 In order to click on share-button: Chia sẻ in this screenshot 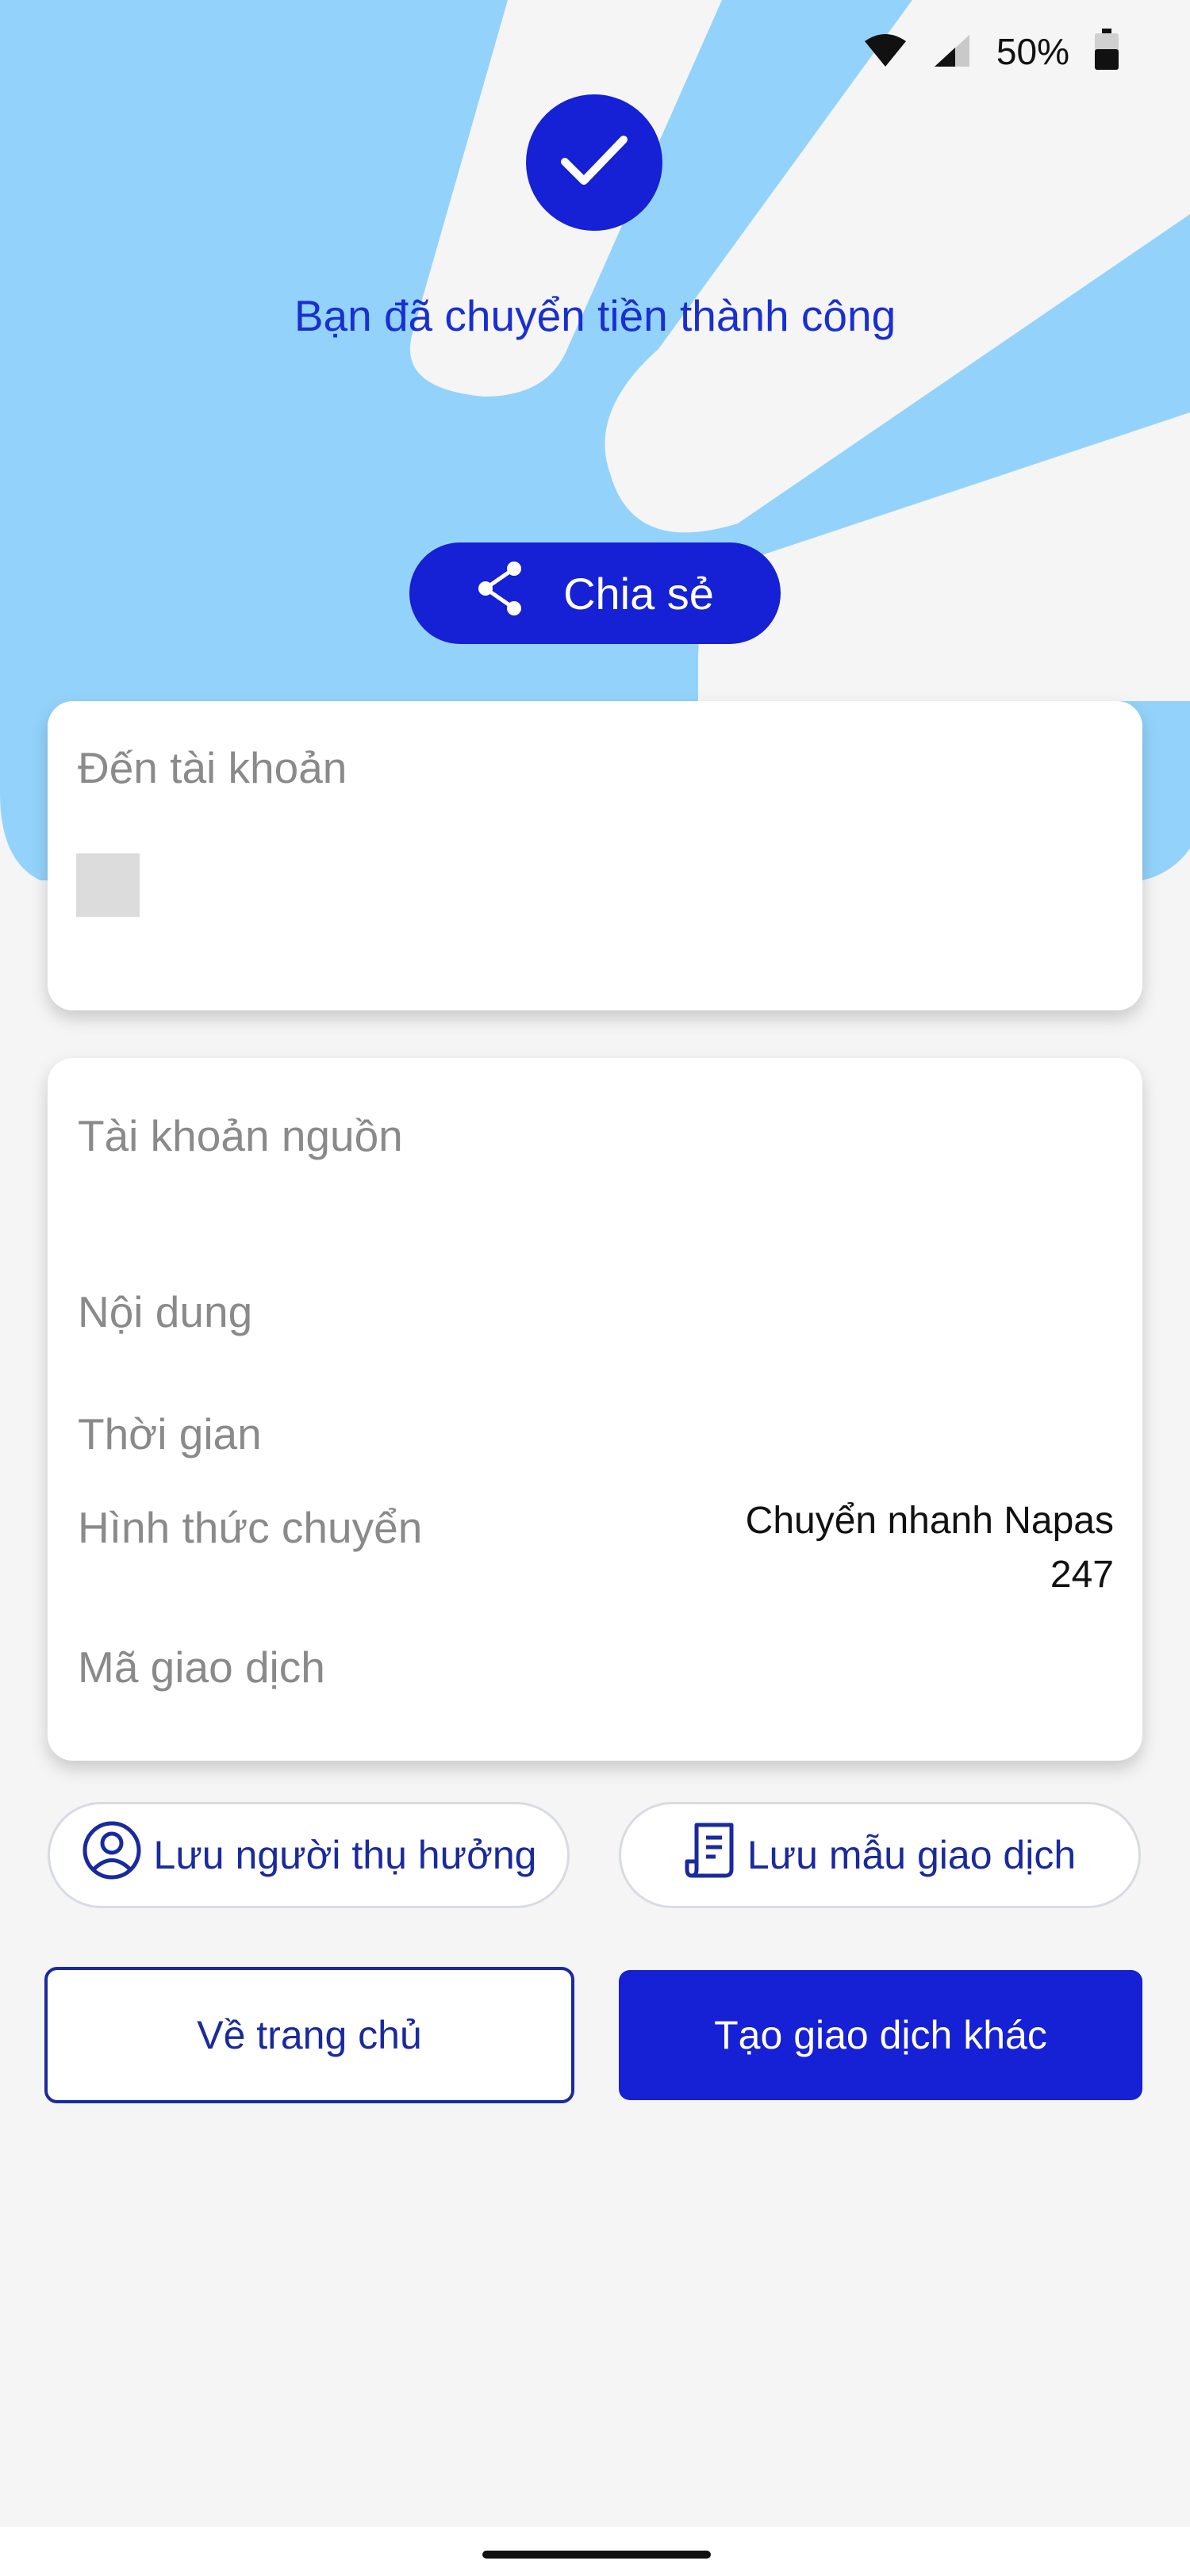, I will do `click(595, 593)`.